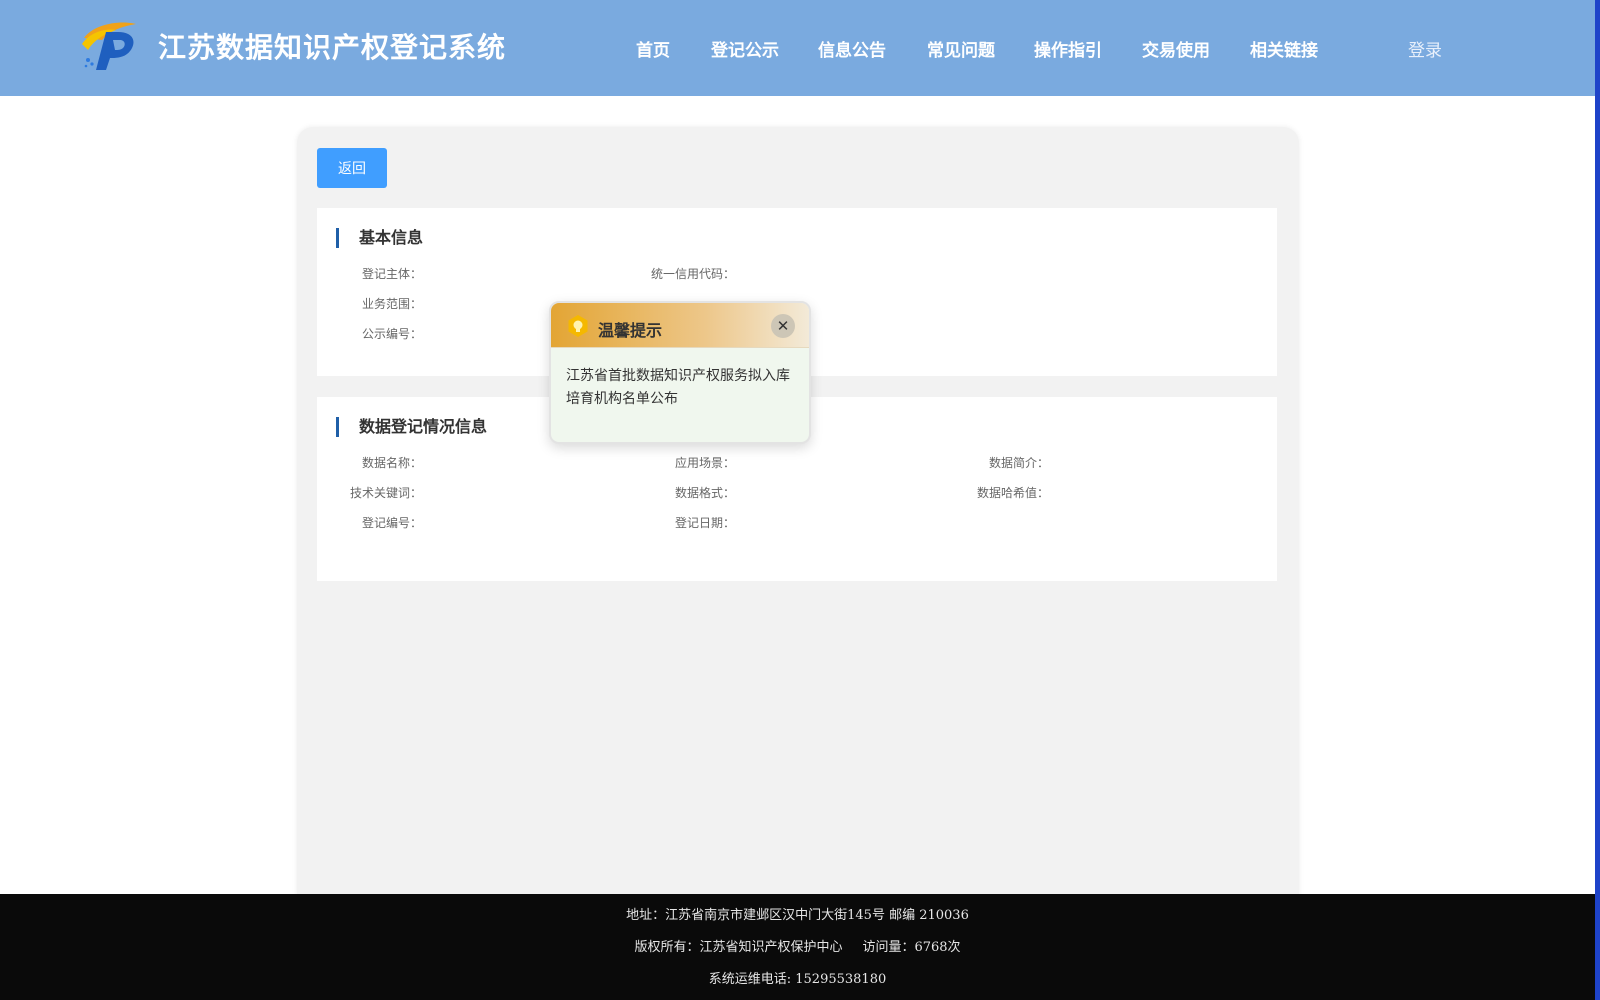 This screenshot has height=1000, width=1600. Describe the element at coordinates (704, 463) in the screenshot. I see `field-label-scenario: 应用场景：` at that location.